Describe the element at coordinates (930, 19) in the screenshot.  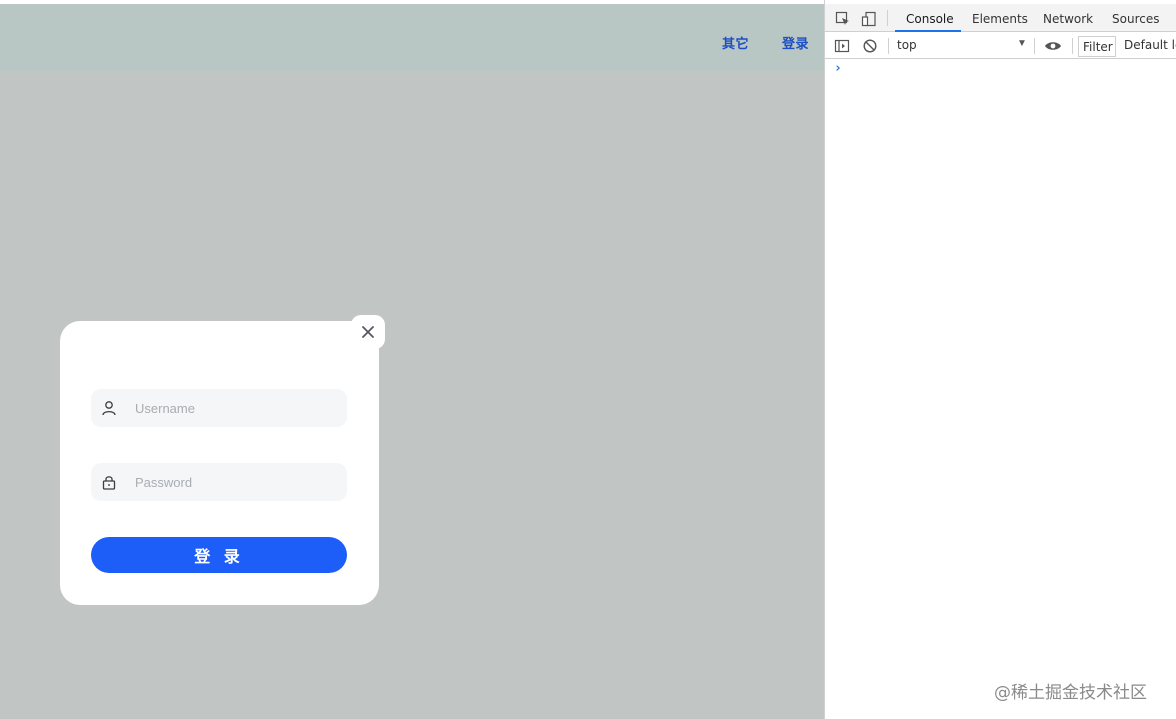
I see `tab-console: Console` at that location.